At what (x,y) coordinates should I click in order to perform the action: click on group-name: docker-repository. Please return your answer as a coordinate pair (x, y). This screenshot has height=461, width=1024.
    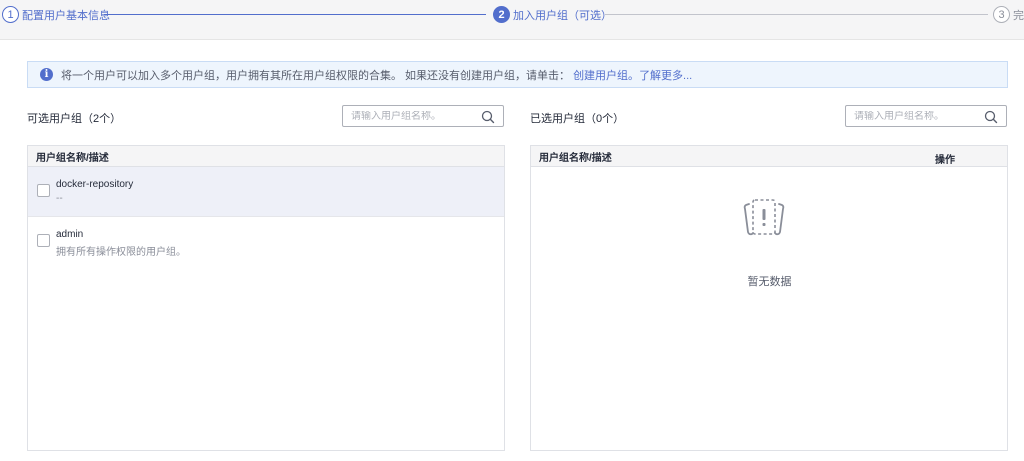
    Looking at the image, I should click on (95, 184).